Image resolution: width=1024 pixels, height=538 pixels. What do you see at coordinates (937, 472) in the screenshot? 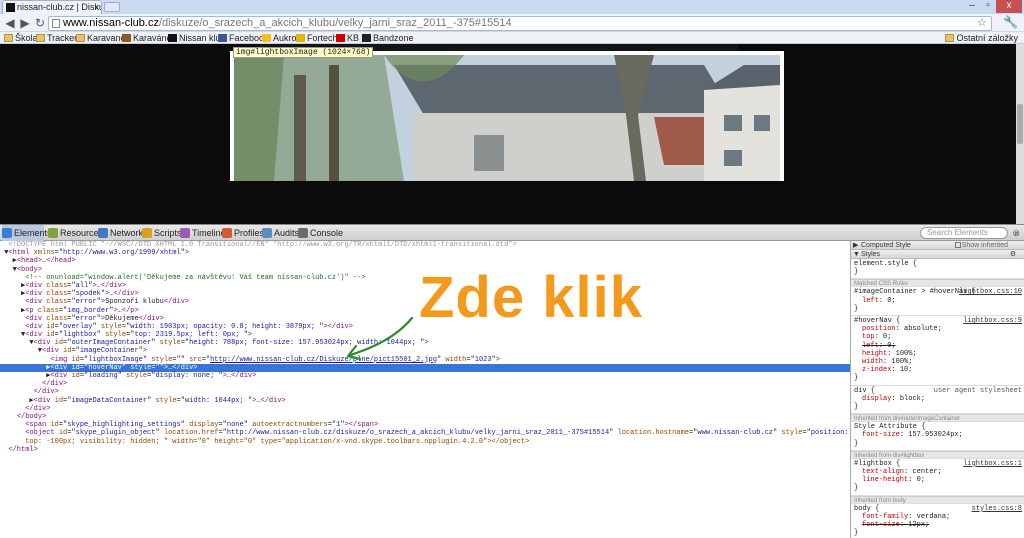
I see `css-property: text-align: center;` at bounding box center [937, 472].